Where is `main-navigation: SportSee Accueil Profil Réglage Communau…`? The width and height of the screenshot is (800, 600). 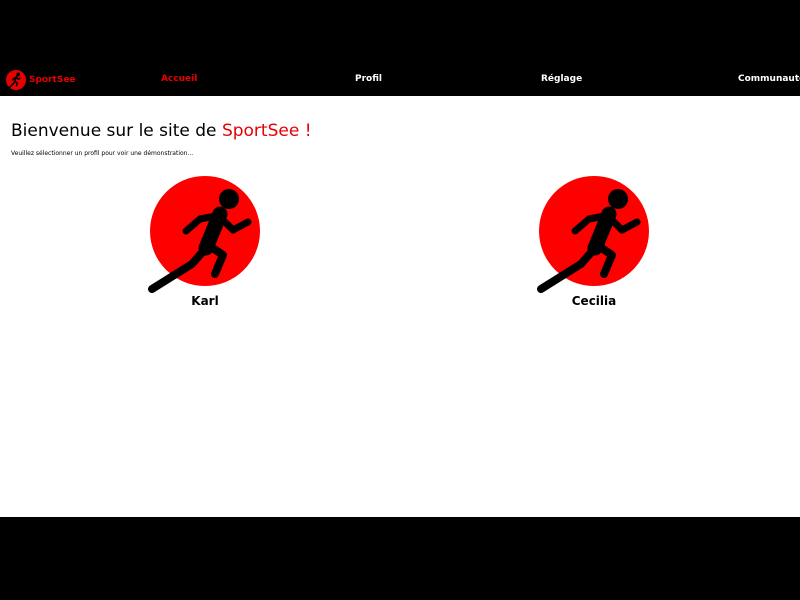
main-navigation: SportSee Accueil Profil Réglage Communau… is located at coordinates (400, 80).